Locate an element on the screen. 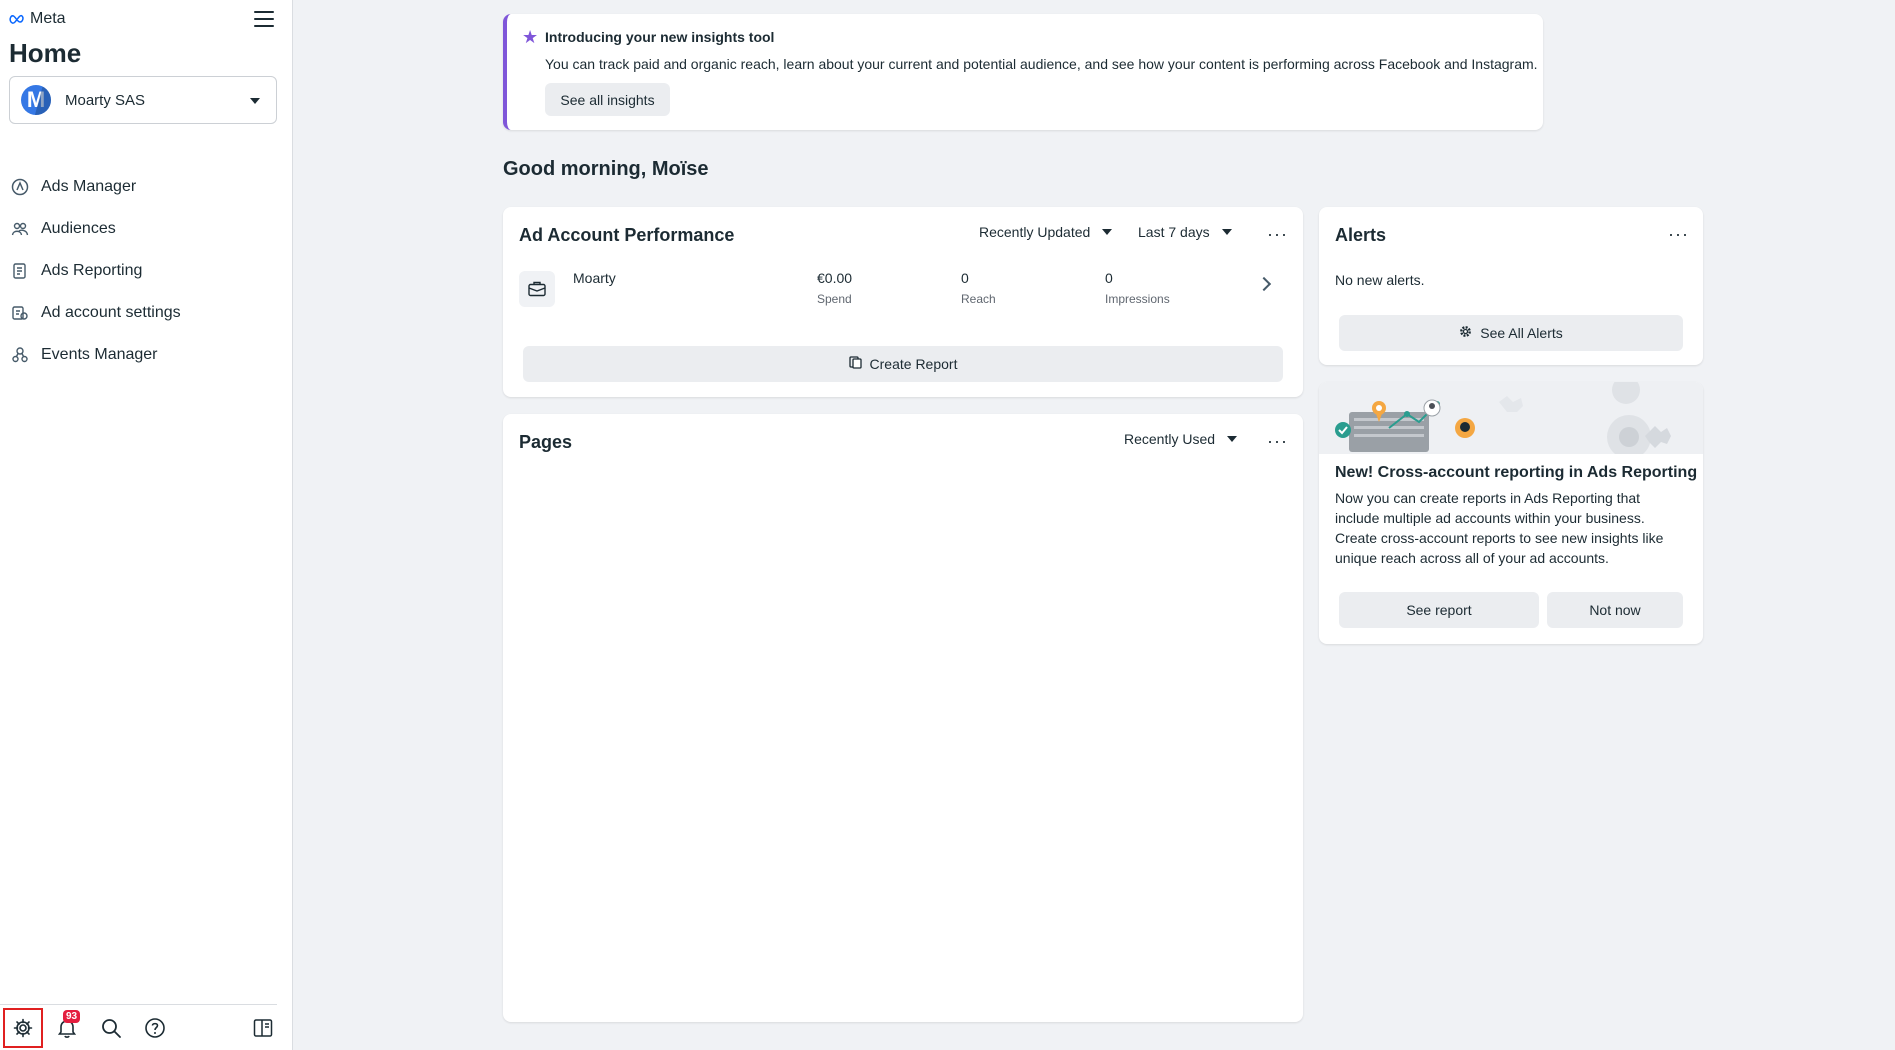 The width and height of the screenshot is (1895, 1050). sidebar-item-events-manager: Events Manager is located at coordinates (143, 355).